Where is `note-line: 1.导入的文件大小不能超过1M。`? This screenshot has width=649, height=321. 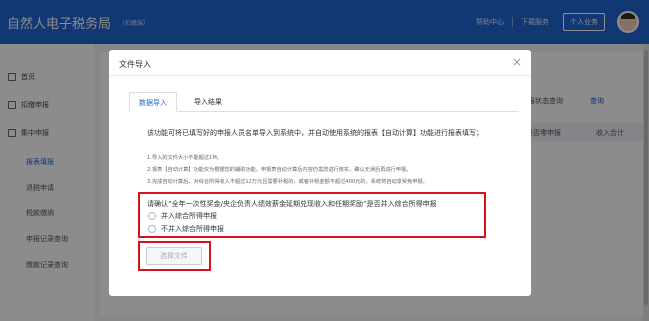 note-line: 1.导入的文件大小不能超过1M。 is located at coordinates (184, 158).